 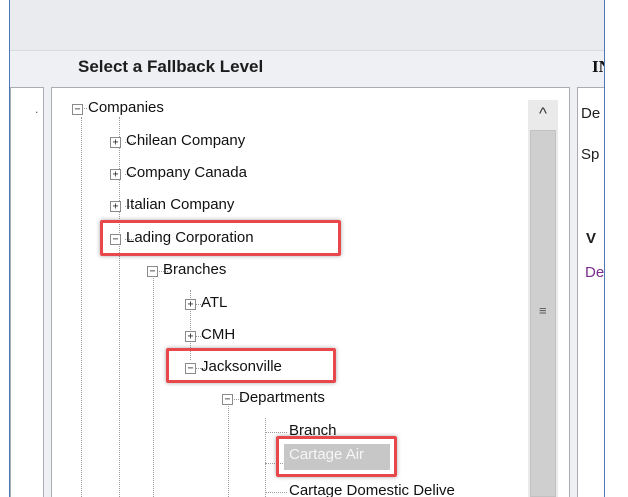 What do you see at coordinates (190, 336) in the screenshot?
I see `expand-cmh-icon: +` at bounding box center [190, 336].